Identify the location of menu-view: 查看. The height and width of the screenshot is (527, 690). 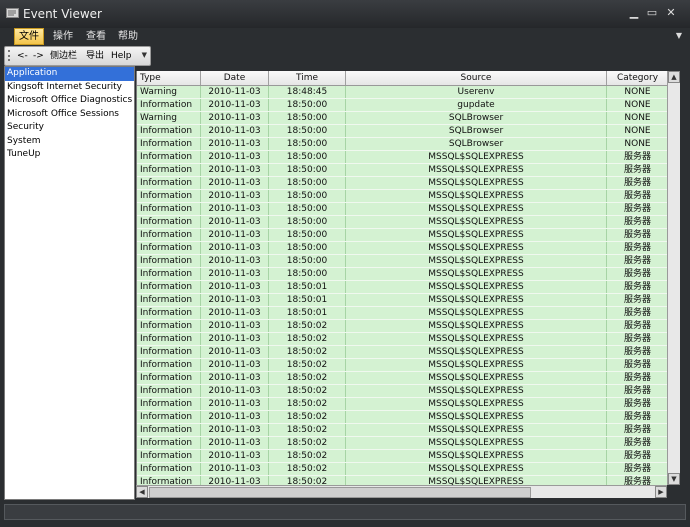
(96, 36).